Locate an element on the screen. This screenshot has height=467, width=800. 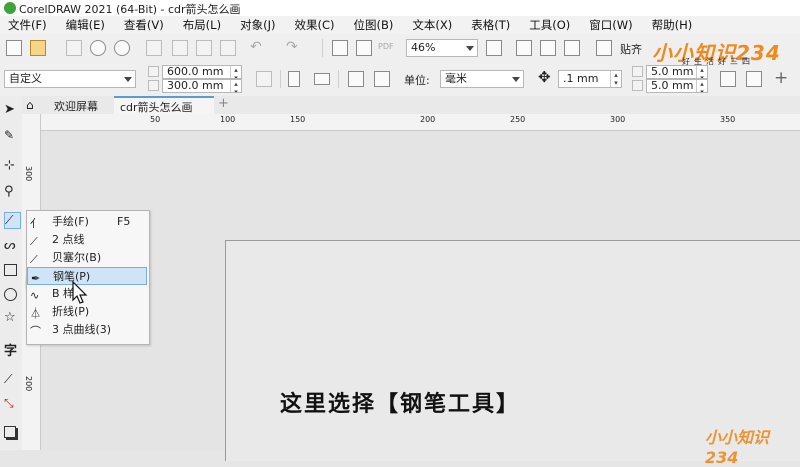
nudge-icon: ✥ is located at coordinates (544, 77).